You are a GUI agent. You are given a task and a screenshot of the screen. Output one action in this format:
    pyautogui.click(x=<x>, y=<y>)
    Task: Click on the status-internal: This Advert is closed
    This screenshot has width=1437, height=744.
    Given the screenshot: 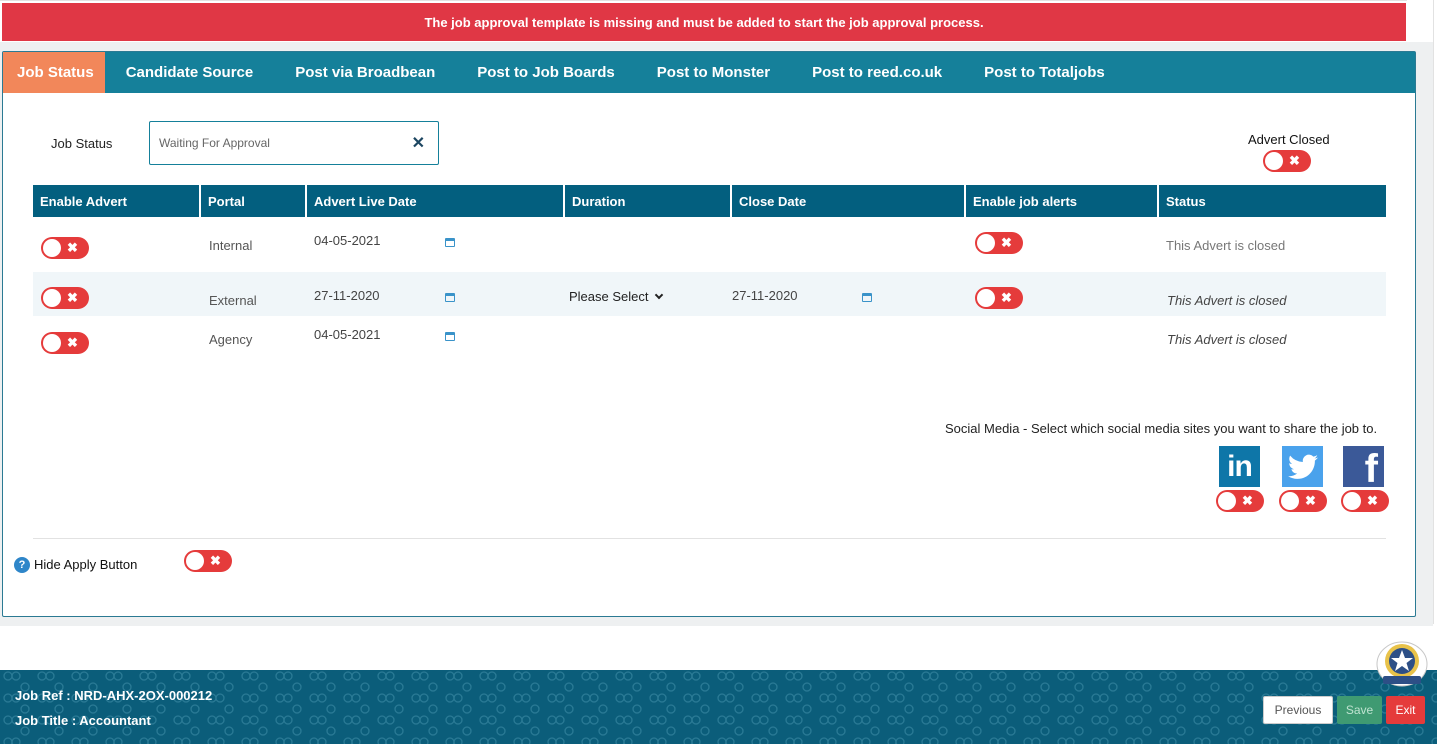 What is the action you would take?
    pyautogui.click(x=1226, y=245)
    